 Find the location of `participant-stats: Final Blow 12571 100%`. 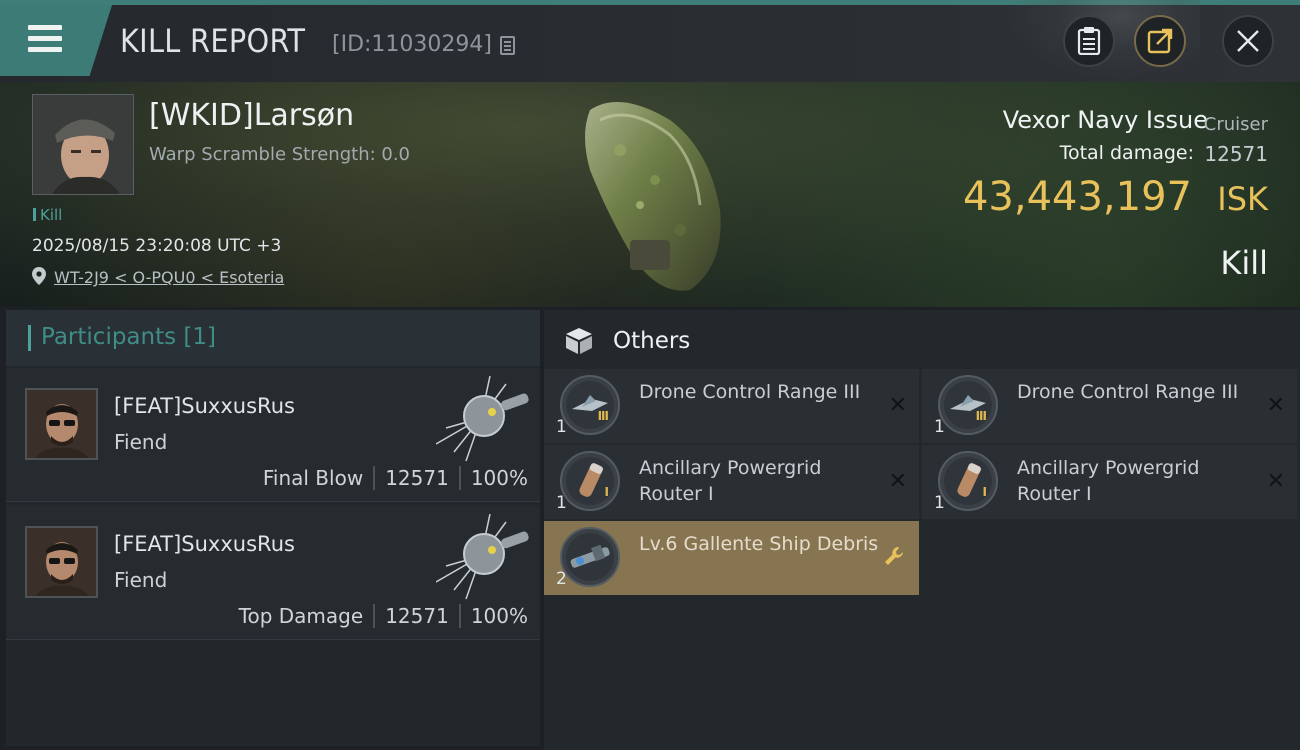

participant-stats: Final Blow 12571 100% is located at coordinates (395, 478).